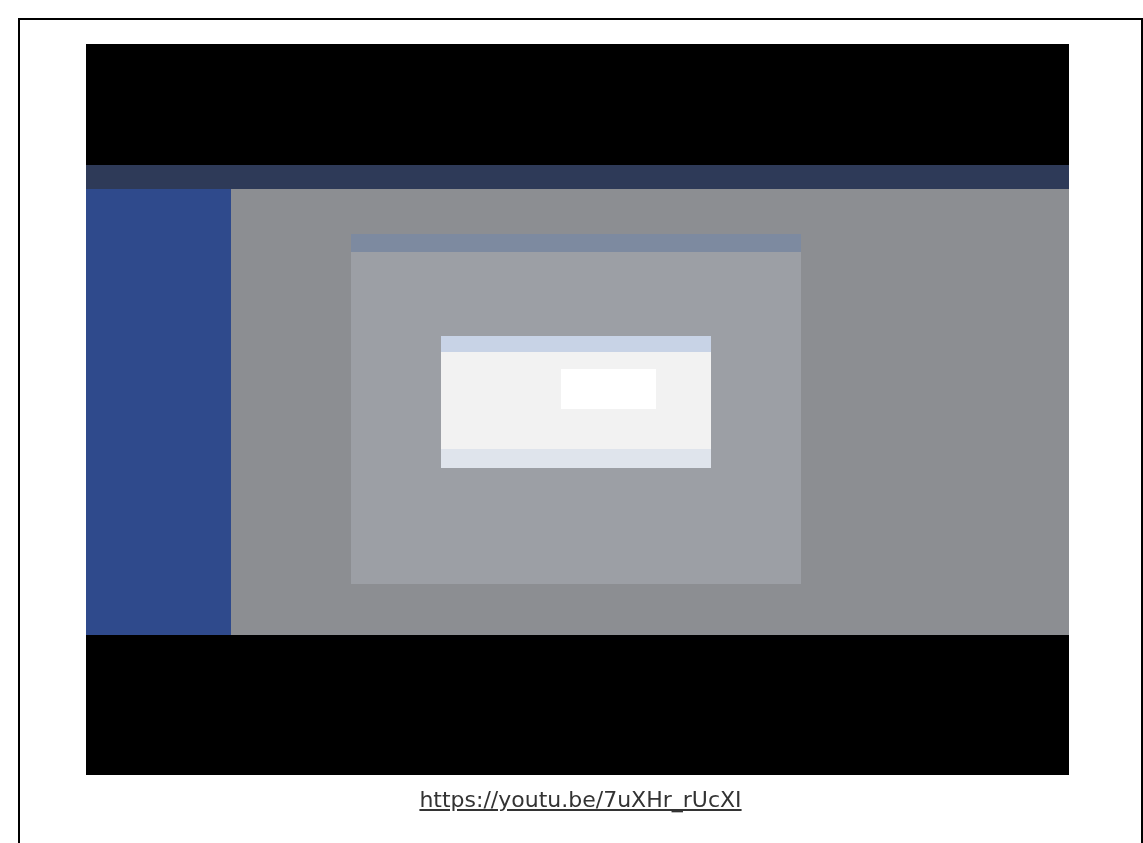 The height and width of the screenshot is (843, 1143). What do you see at coordinates (580, 799) in the screenshot?
I see `video-link: https://youtu.be/7uXHr_rUcXI` at bounding box center [580, 799].